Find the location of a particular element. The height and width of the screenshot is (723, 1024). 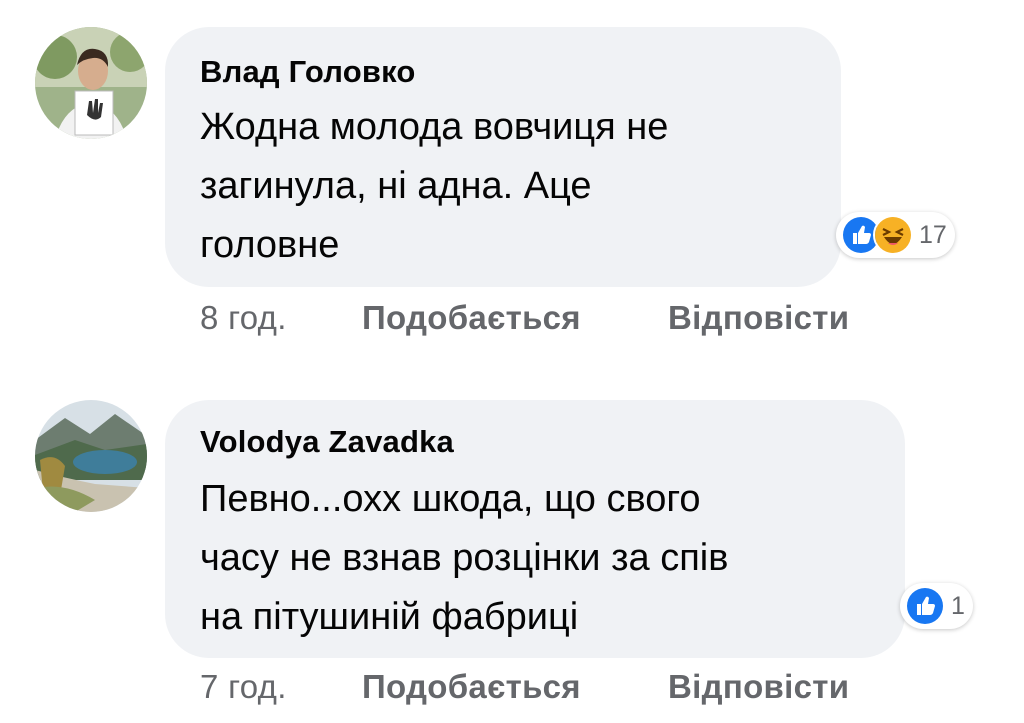

reactions-summary: 1 is located at coordinates (936, 606).